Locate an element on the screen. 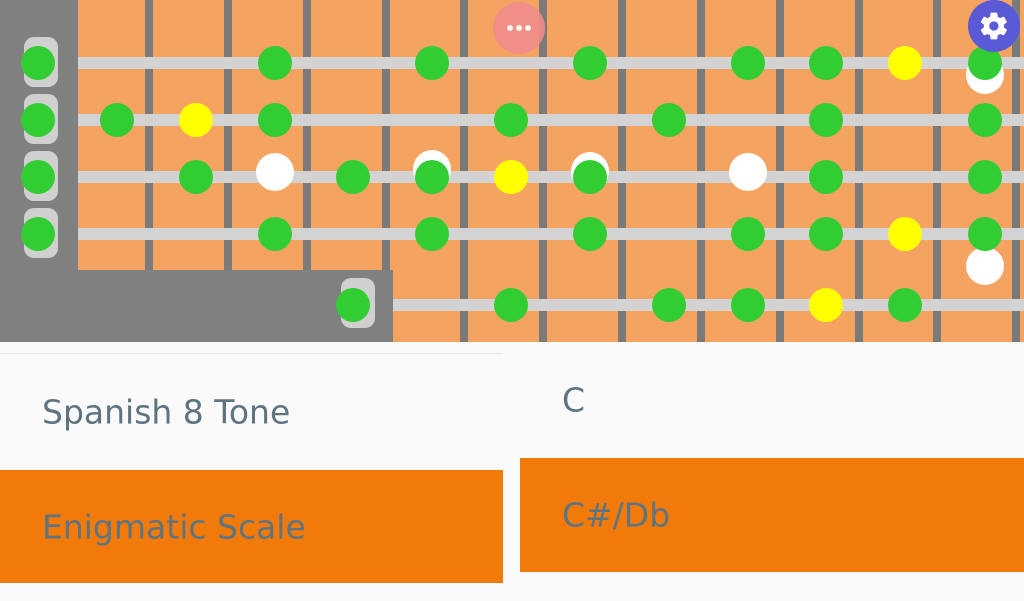  scale-option-spanish-8-tone: Spanish 8 Tone is located at coordinates (251, 411).